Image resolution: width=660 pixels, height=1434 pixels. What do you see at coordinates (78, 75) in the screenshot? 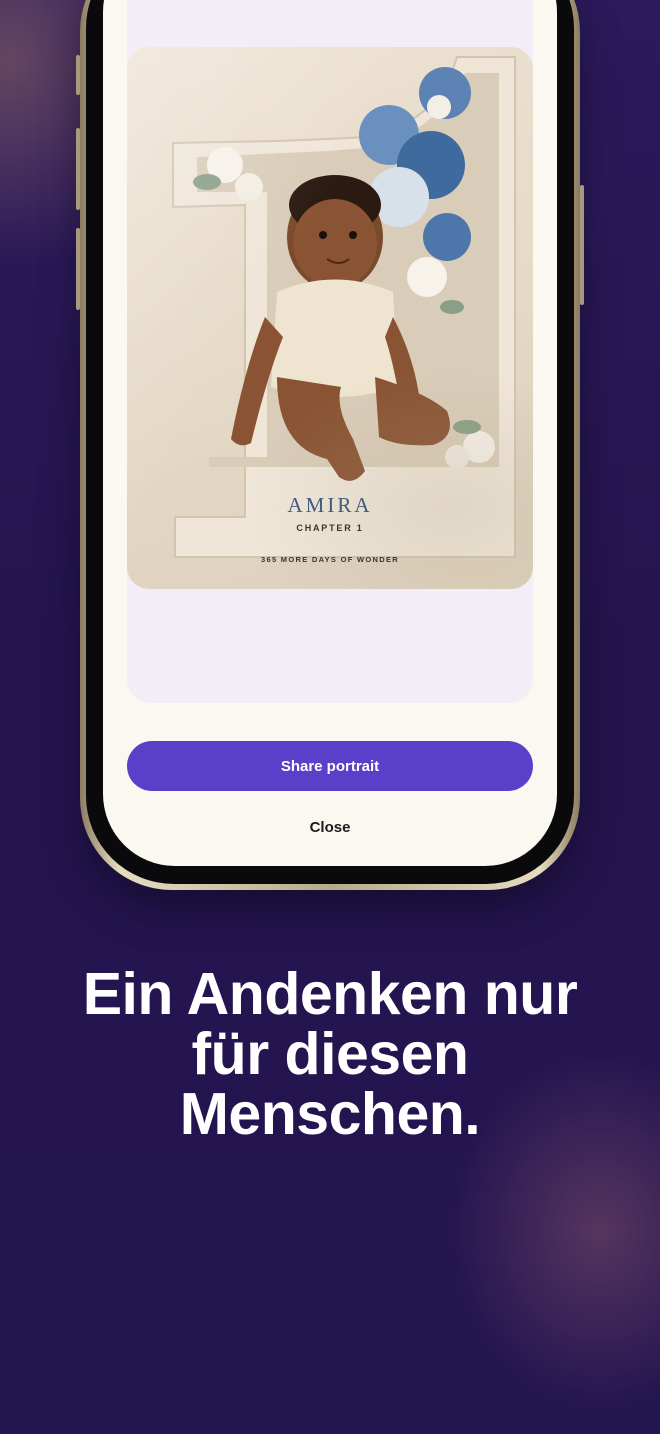
I see `mute-switch` at bounding box center [78, 75].